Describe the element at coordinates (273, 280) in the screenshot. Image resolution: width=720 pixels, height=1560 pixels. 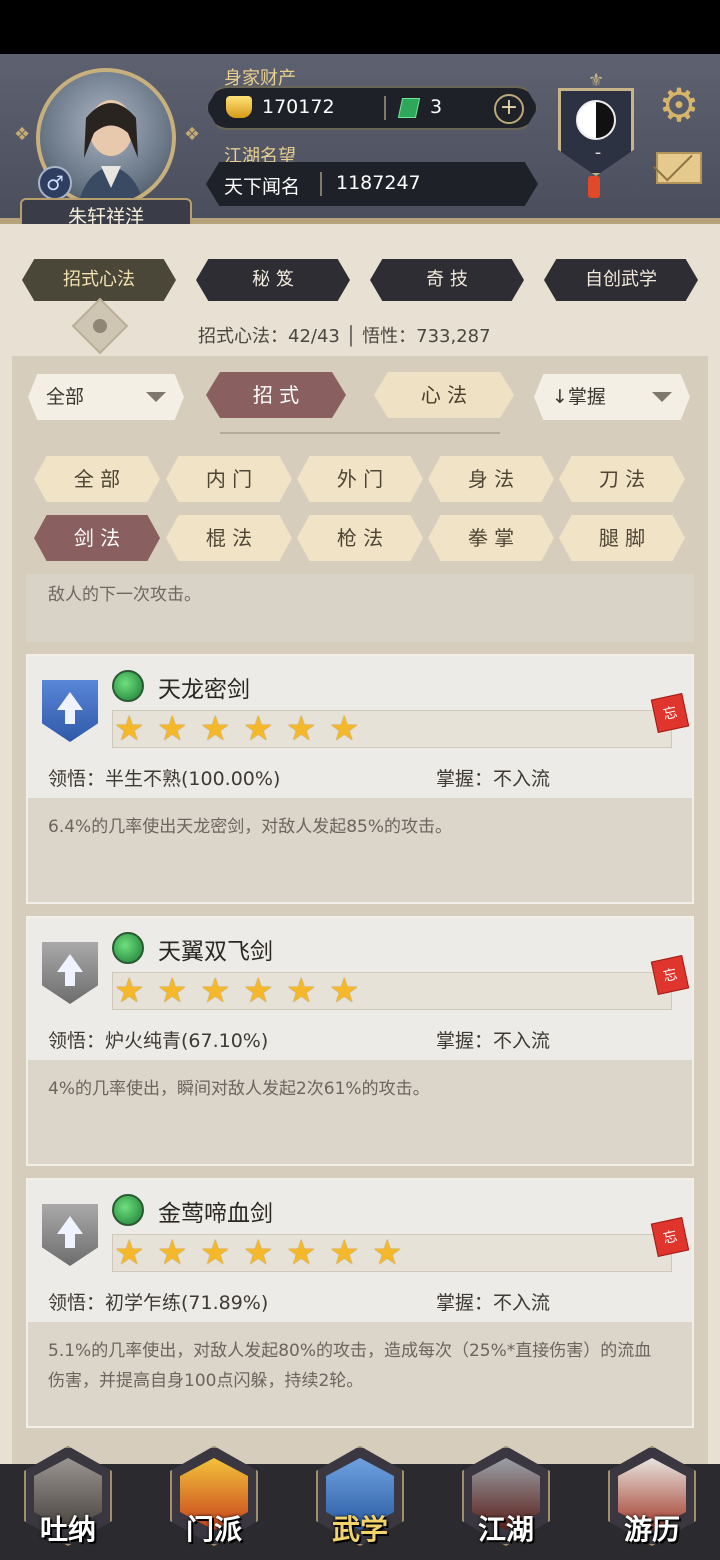
I see `tab-manuals: 秘 笈` at that location.